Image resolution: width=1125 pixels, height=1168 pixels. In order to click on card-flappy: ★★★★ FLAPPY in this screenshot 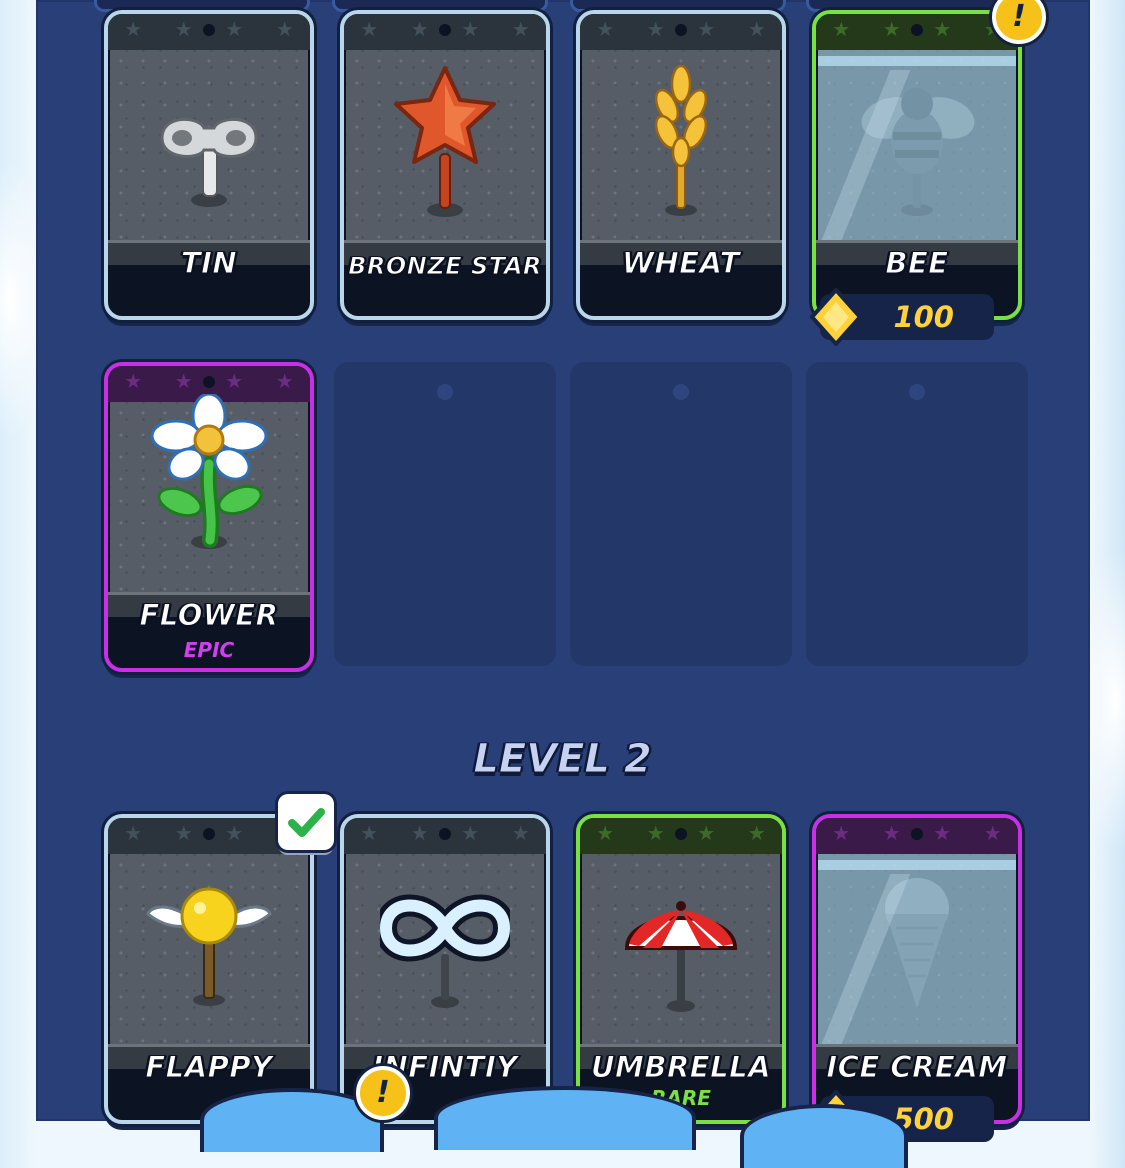, I will do `click(209, 969)`.